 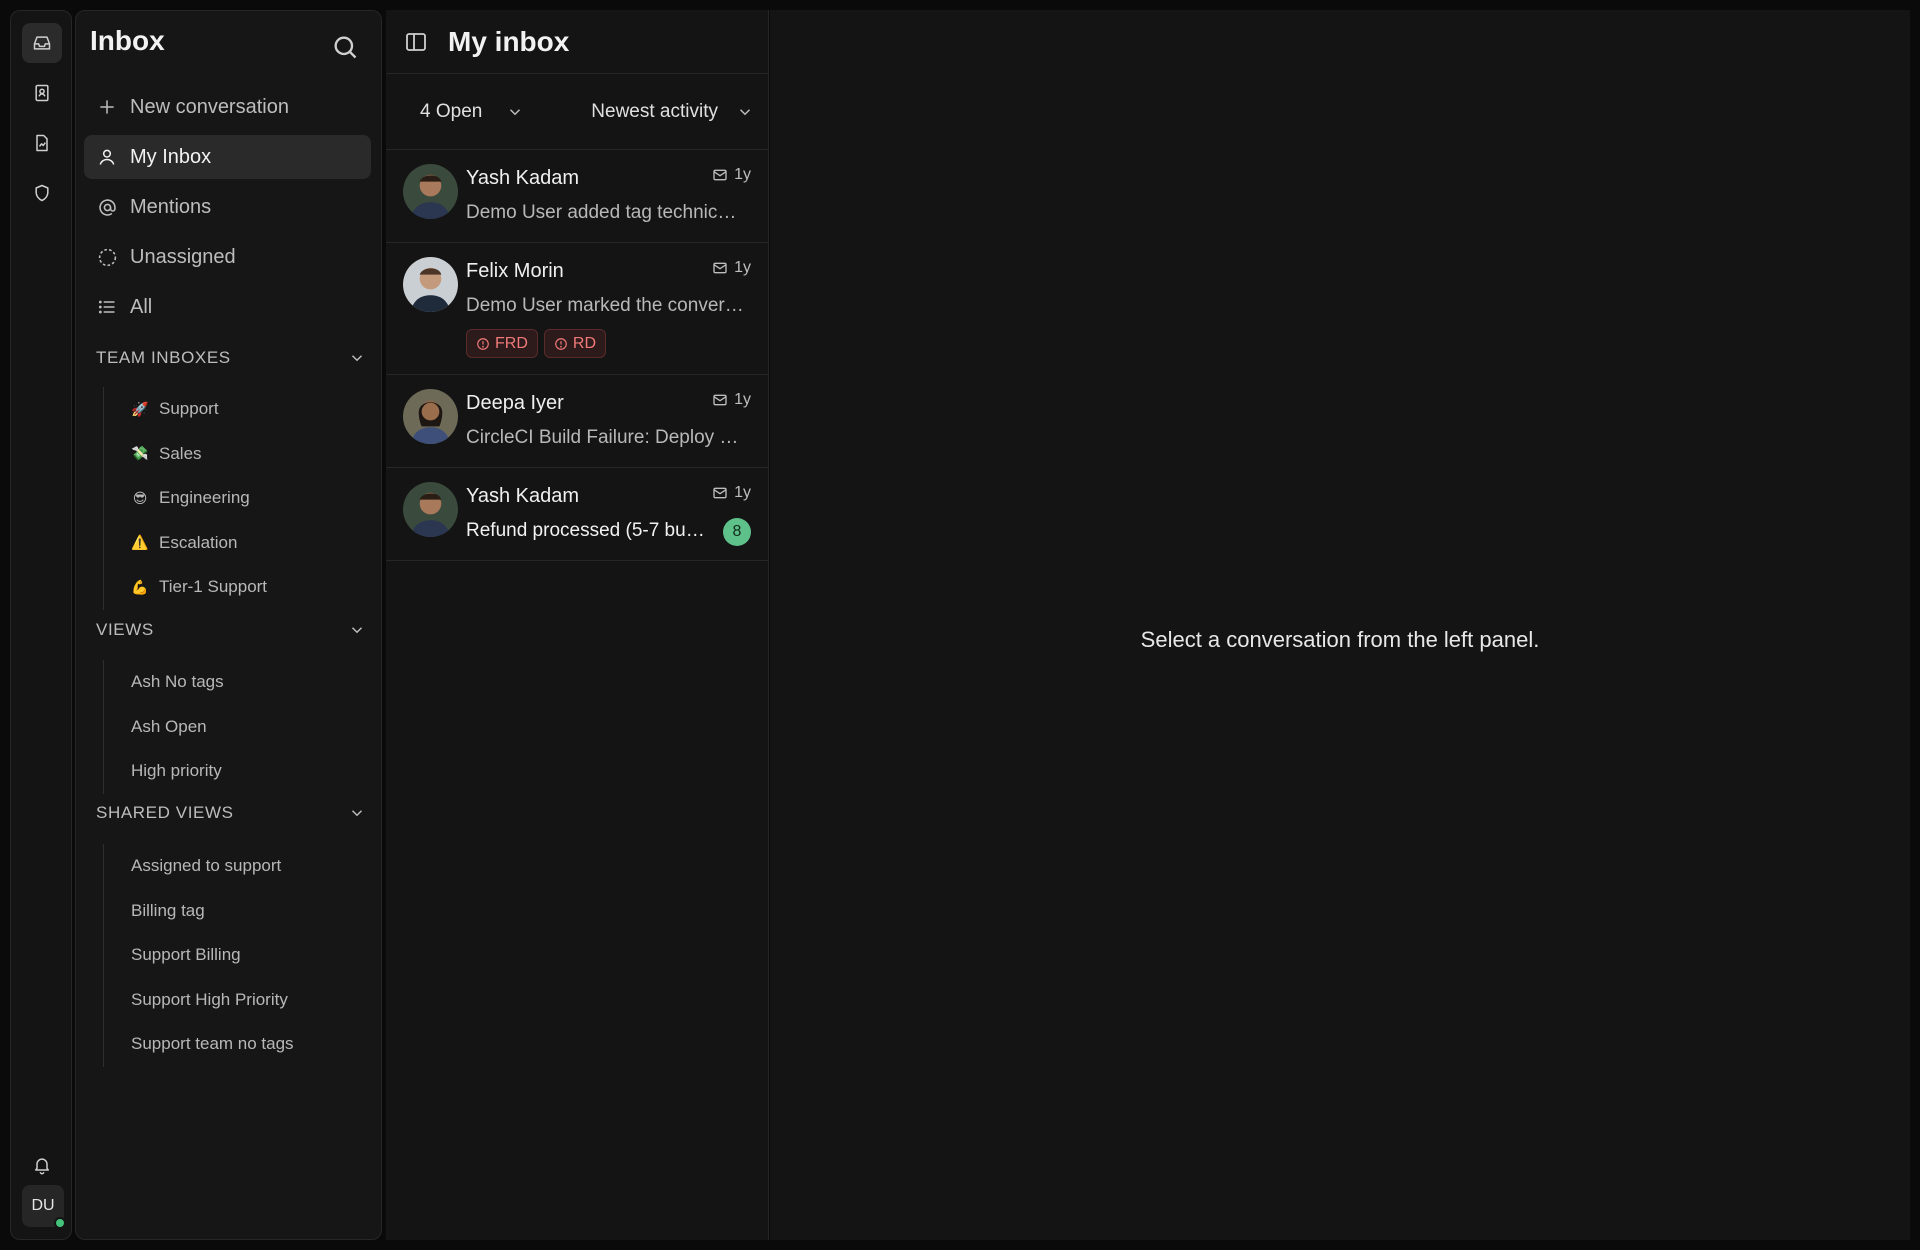 I want to click on online-status-dot, so click(x=60, y=1223).